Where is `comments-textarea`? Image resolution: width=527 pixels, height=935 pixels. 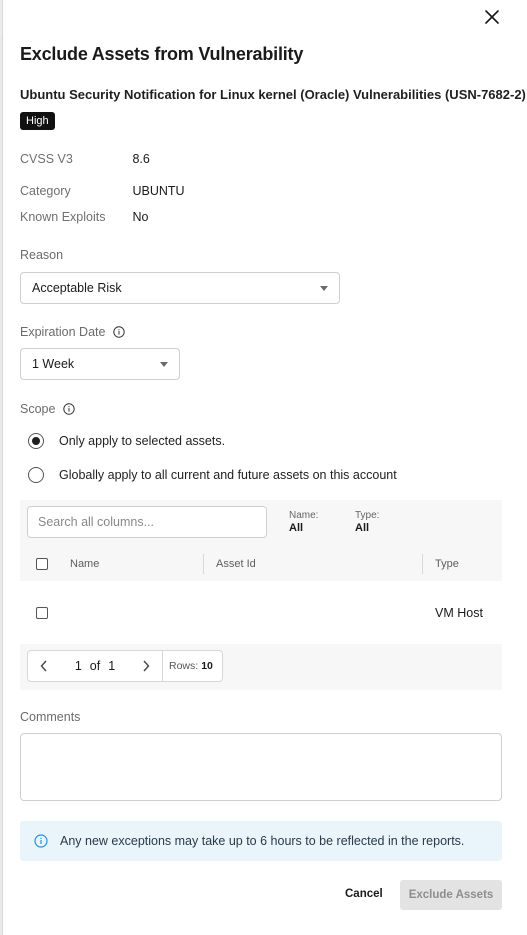 comments-textarea is located at coordinates (261, 767).